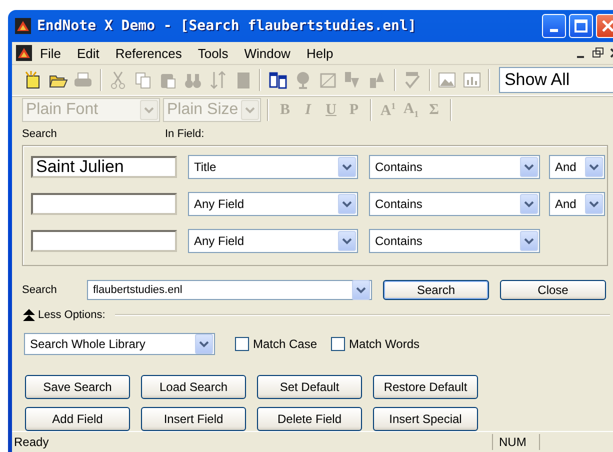  What do you see at coordinates (320, 53) in the screenshot?
I see `menu-item: Help` at bounding box center [320, 53].